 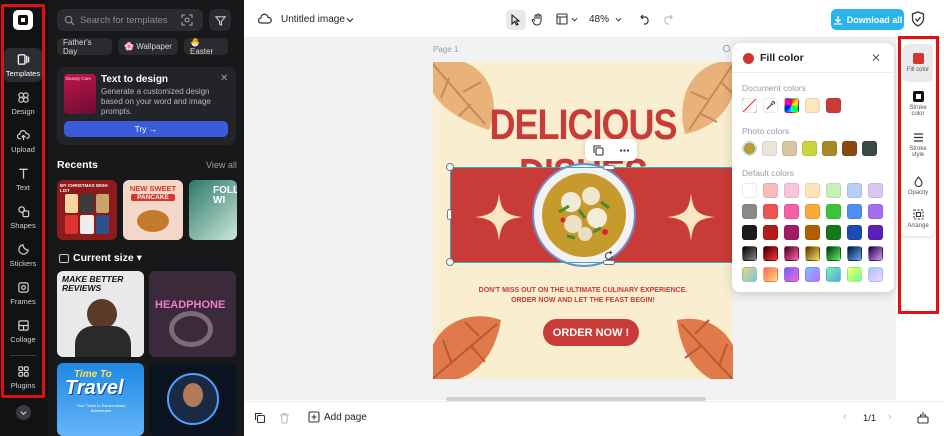 I want to click on trash-icon, so click(x=284, y=418).